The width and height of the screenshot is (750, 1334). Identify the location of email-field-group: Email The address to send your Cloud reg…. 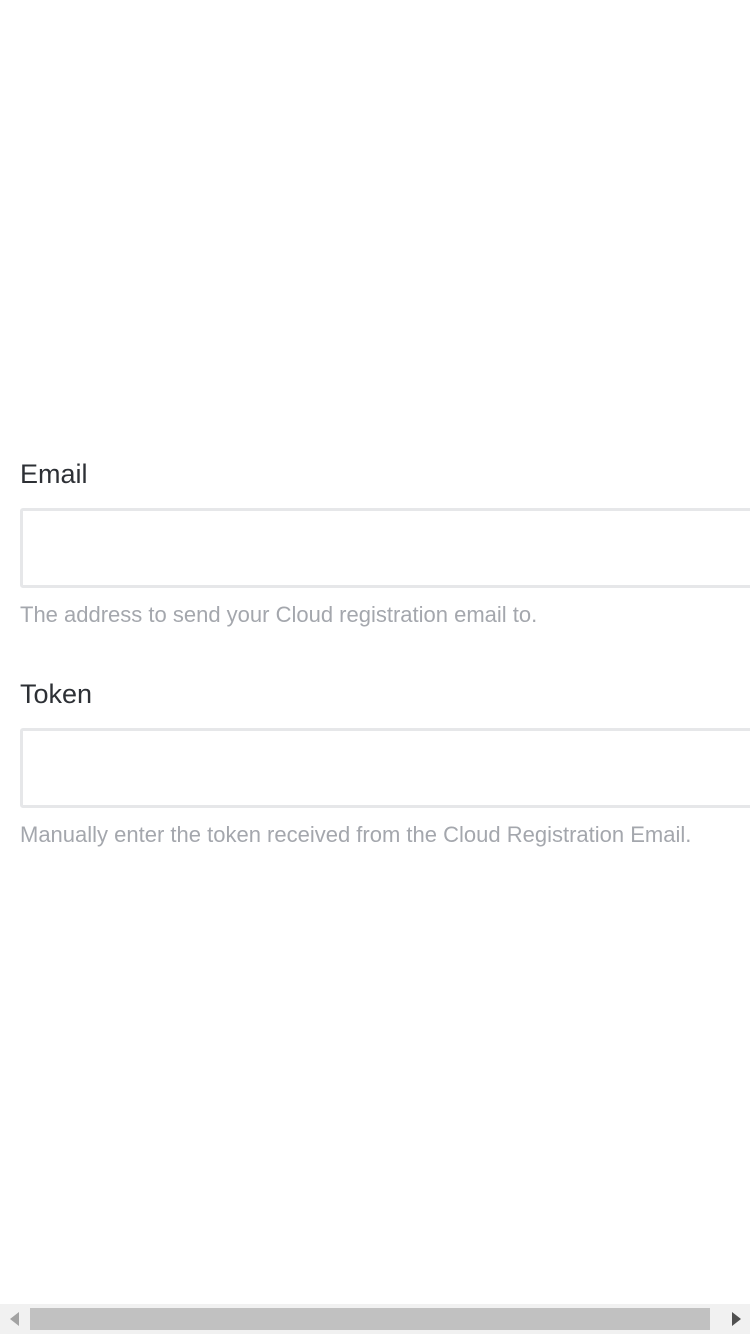
(385, 542).